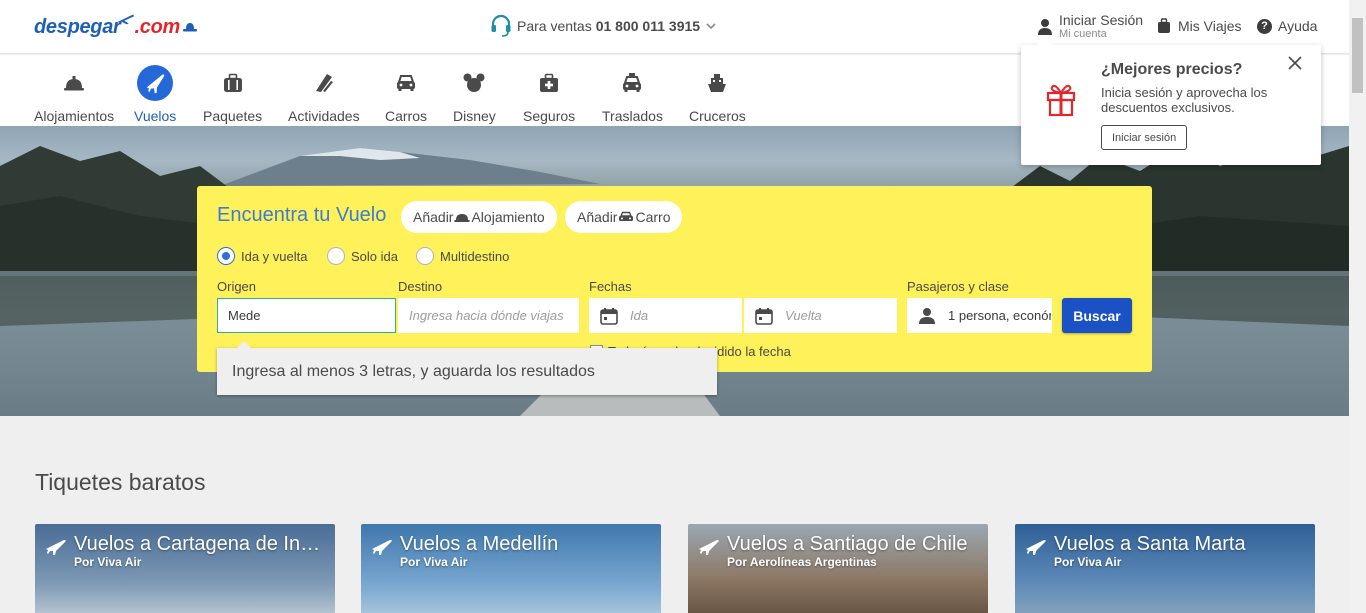  I want to click on return-placeholder: Vuelta, so click(803, 315).